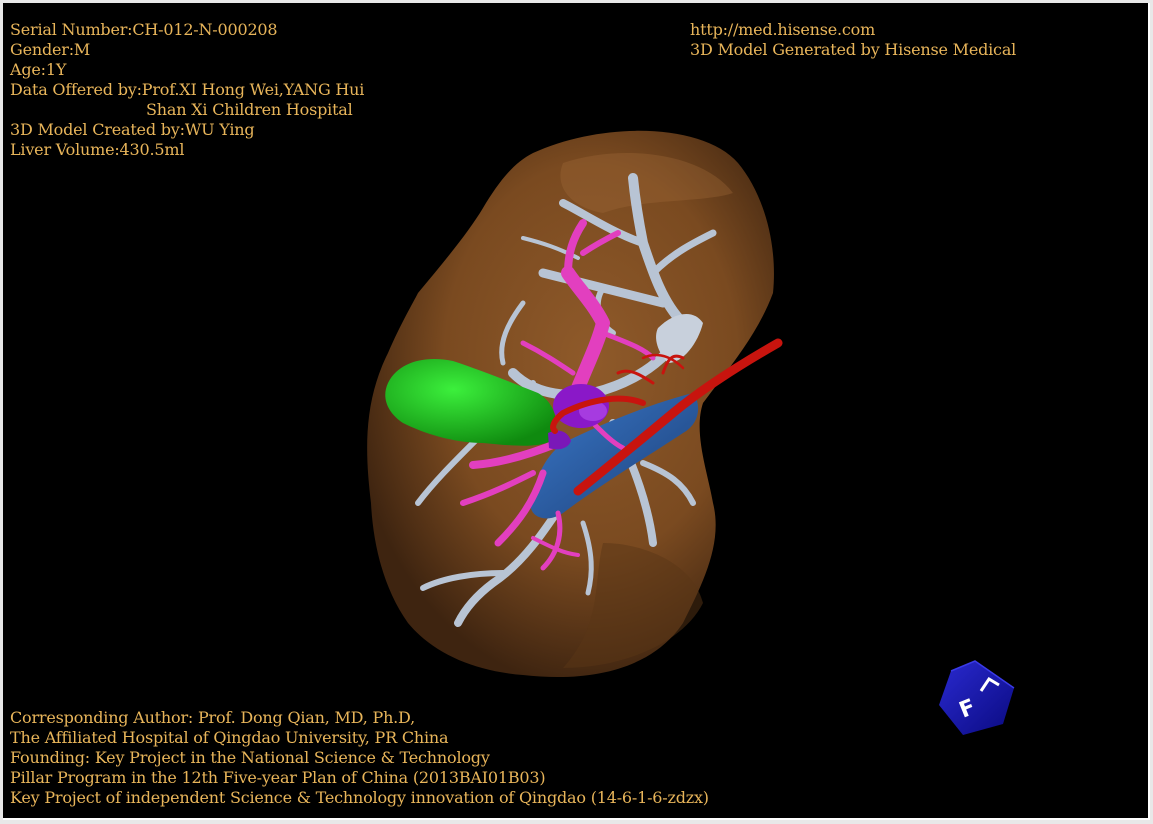 This screenshot has width=1153, height=824. What do you see at coordinates (783, 29) in the screenshot?
I see `vendor-url: http://med.hisense.com` at bounding box center [783, 29].